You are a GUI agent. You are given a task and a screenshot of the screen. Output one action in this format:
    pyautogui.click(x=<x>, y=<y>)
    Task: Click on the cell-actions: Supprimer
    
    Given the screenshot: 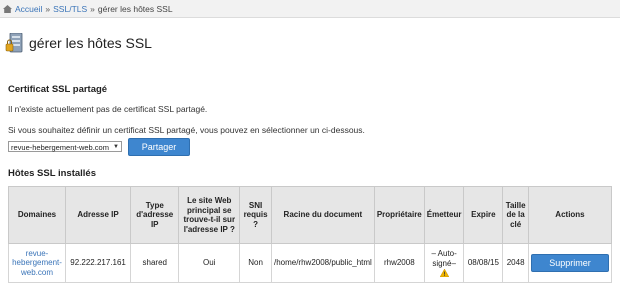 What is the action you would take?
    pyautogui.click(x=570, y=263)
    